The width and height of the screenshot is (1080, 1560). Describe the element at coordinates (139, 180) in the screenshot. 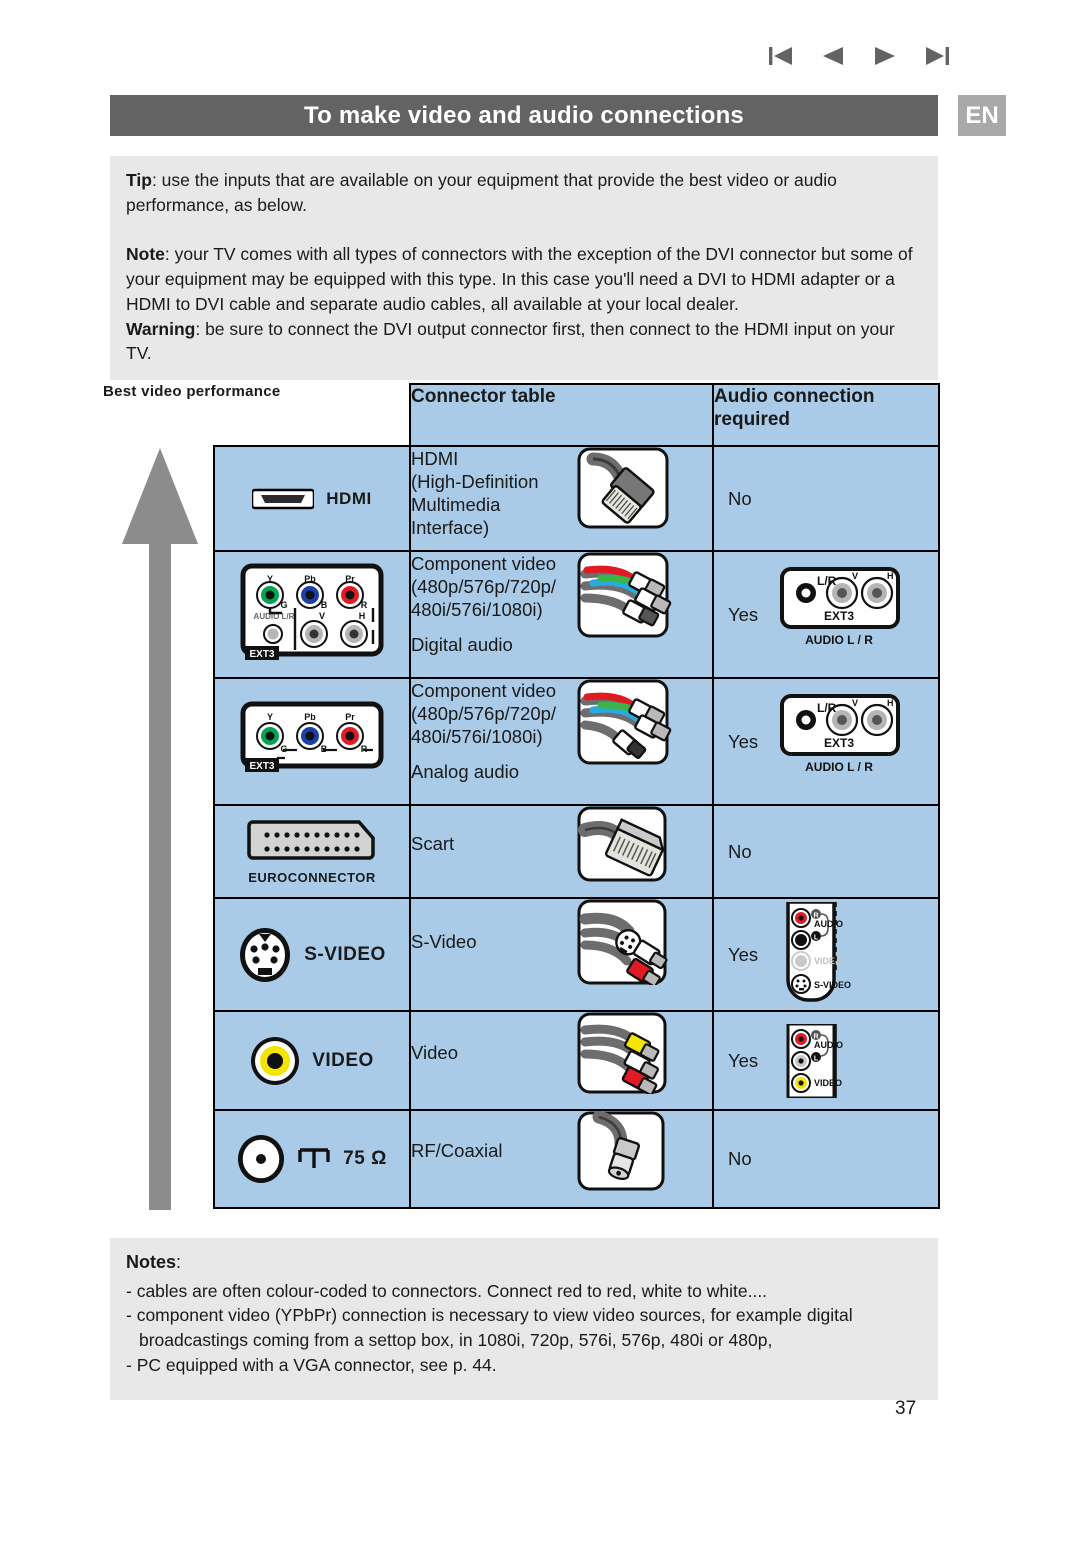

I see `tip-label: Tip` at that location.